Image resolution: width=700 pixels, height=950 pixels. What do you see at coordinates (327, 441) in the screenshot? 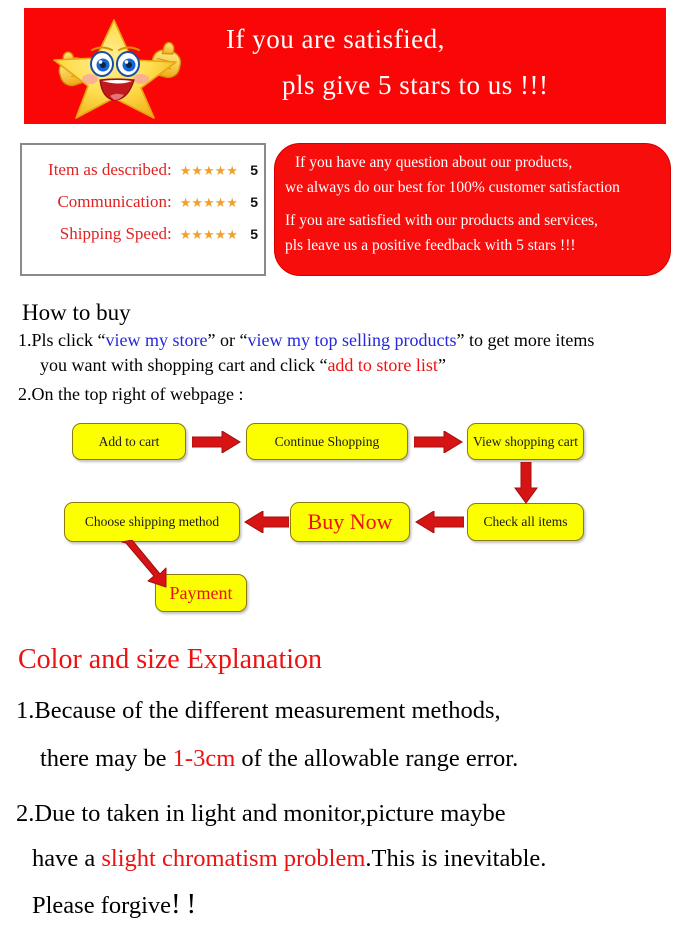
I see `flow-box-continue-shopping: Continue Shopping` at bounding box center [327, 441].